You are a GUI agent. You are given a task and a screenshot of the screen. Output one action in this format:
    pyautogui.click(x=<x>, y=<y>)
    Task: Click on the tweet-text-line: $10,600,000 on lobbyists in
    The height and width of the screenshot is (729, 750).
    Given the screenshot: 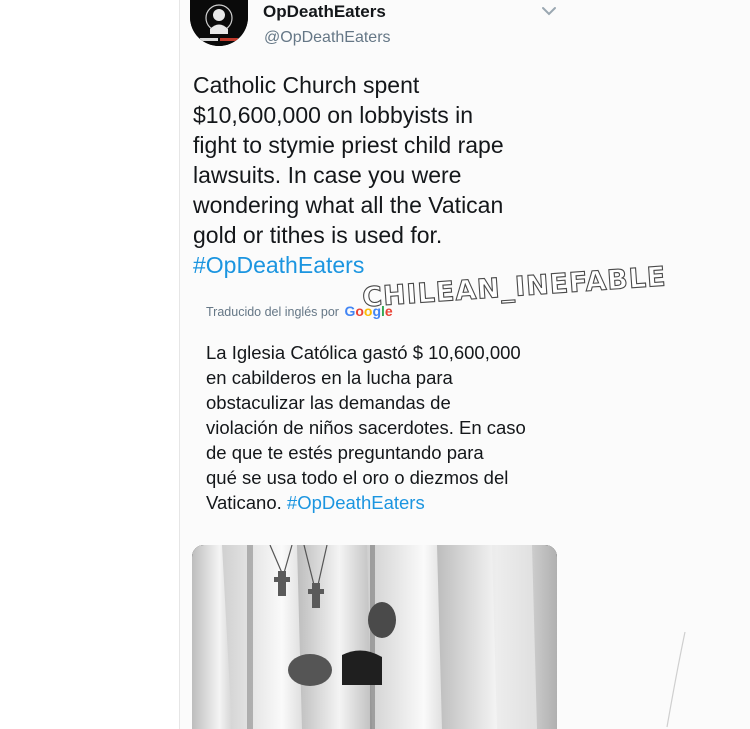 What is the action you would take?
    pyautogui.click(x=333, y=115)
    